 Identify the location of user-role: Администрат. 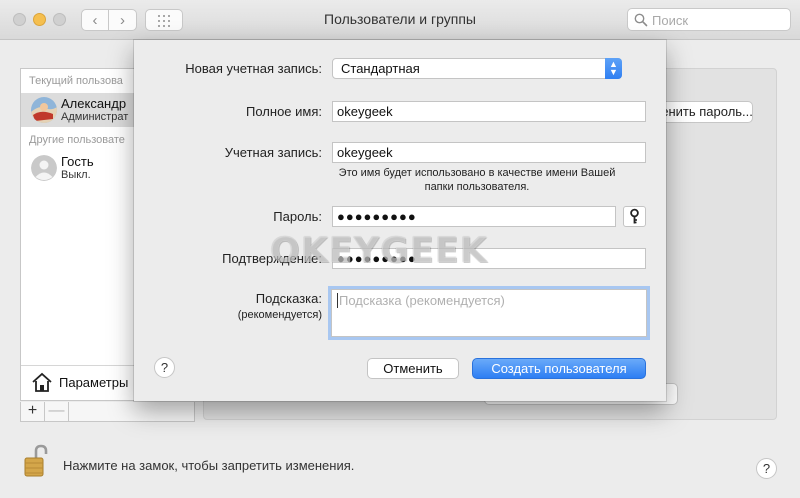
(95, 117).